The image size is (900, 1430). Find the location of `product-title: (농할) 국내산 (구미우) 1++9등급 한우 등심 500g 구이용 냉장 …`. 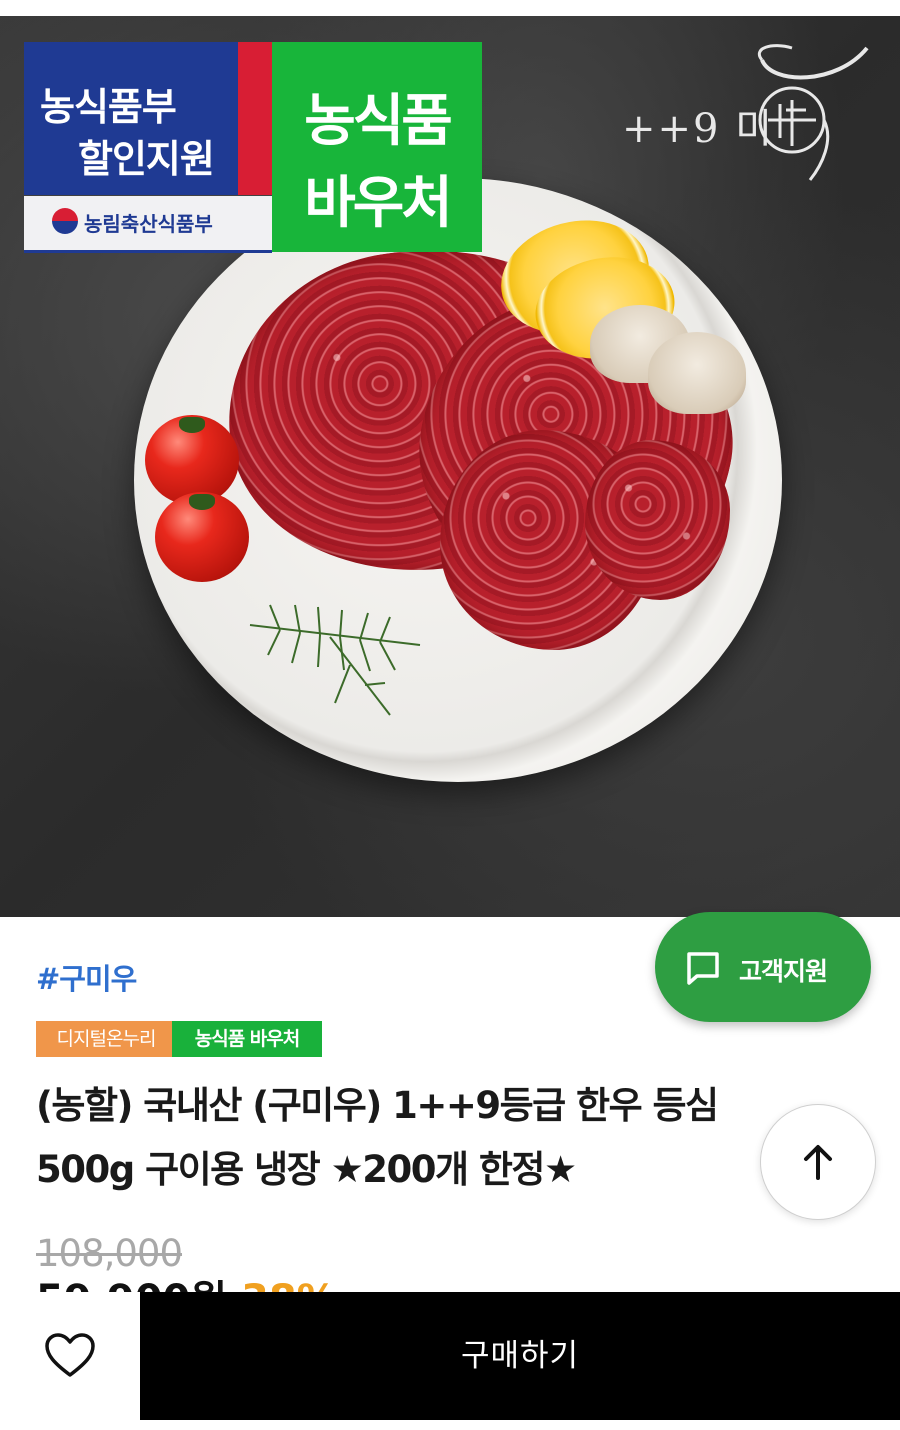

product-title: (농할) 국내산 (구미우) 1++9등급 한우 등심 500g 구이용 냉장 … is located at coordinates (456, 1138).